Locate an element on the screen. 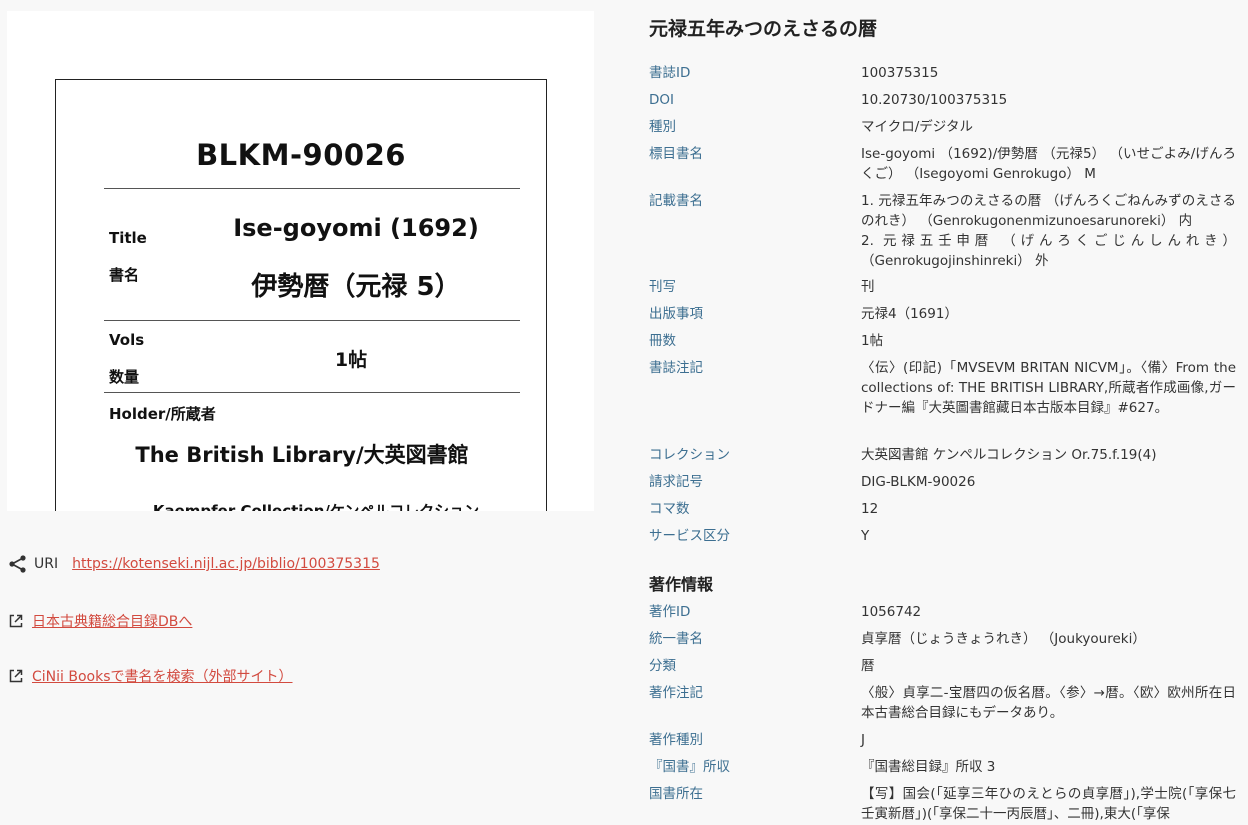  meta-key: 統一書名 is located at coordinates (676, 639).